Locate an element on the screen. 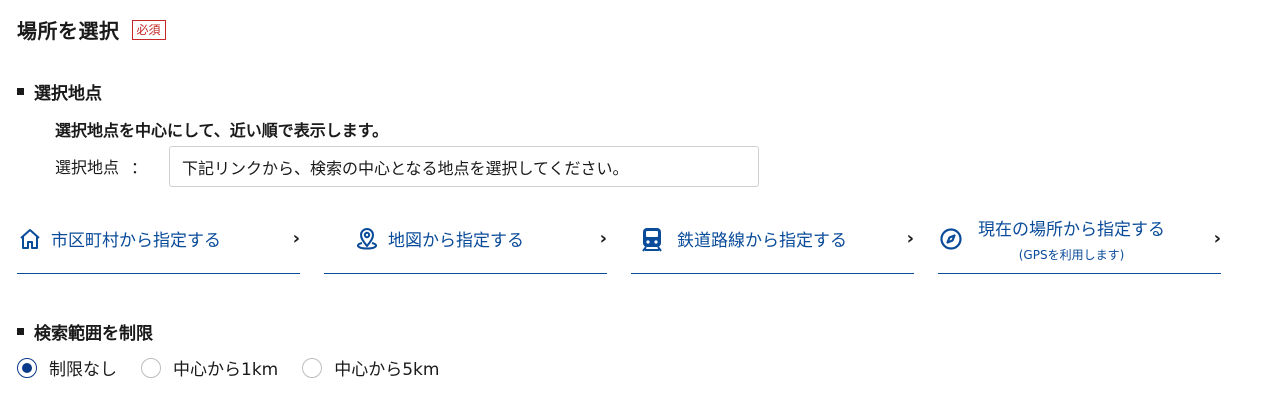 This screenshot has width=1280, height=395. radio-circle-selected is located at coordinates (27, 367).